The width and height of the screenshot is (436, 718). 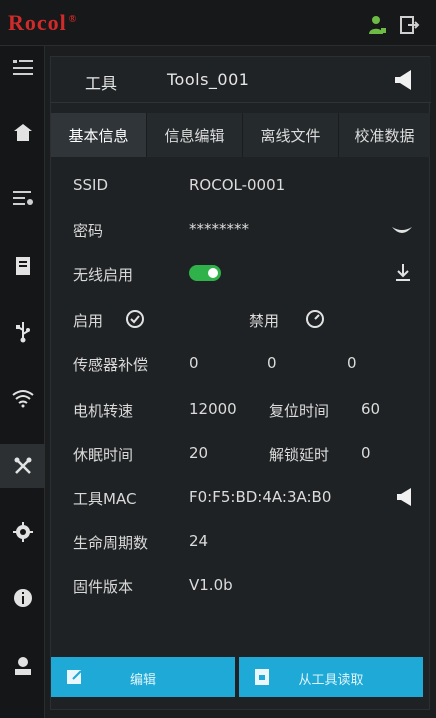 What do you see at coordinates (199, 541) in the screenshot?
I see `life-value: 24` at bounding box center [199, 541].